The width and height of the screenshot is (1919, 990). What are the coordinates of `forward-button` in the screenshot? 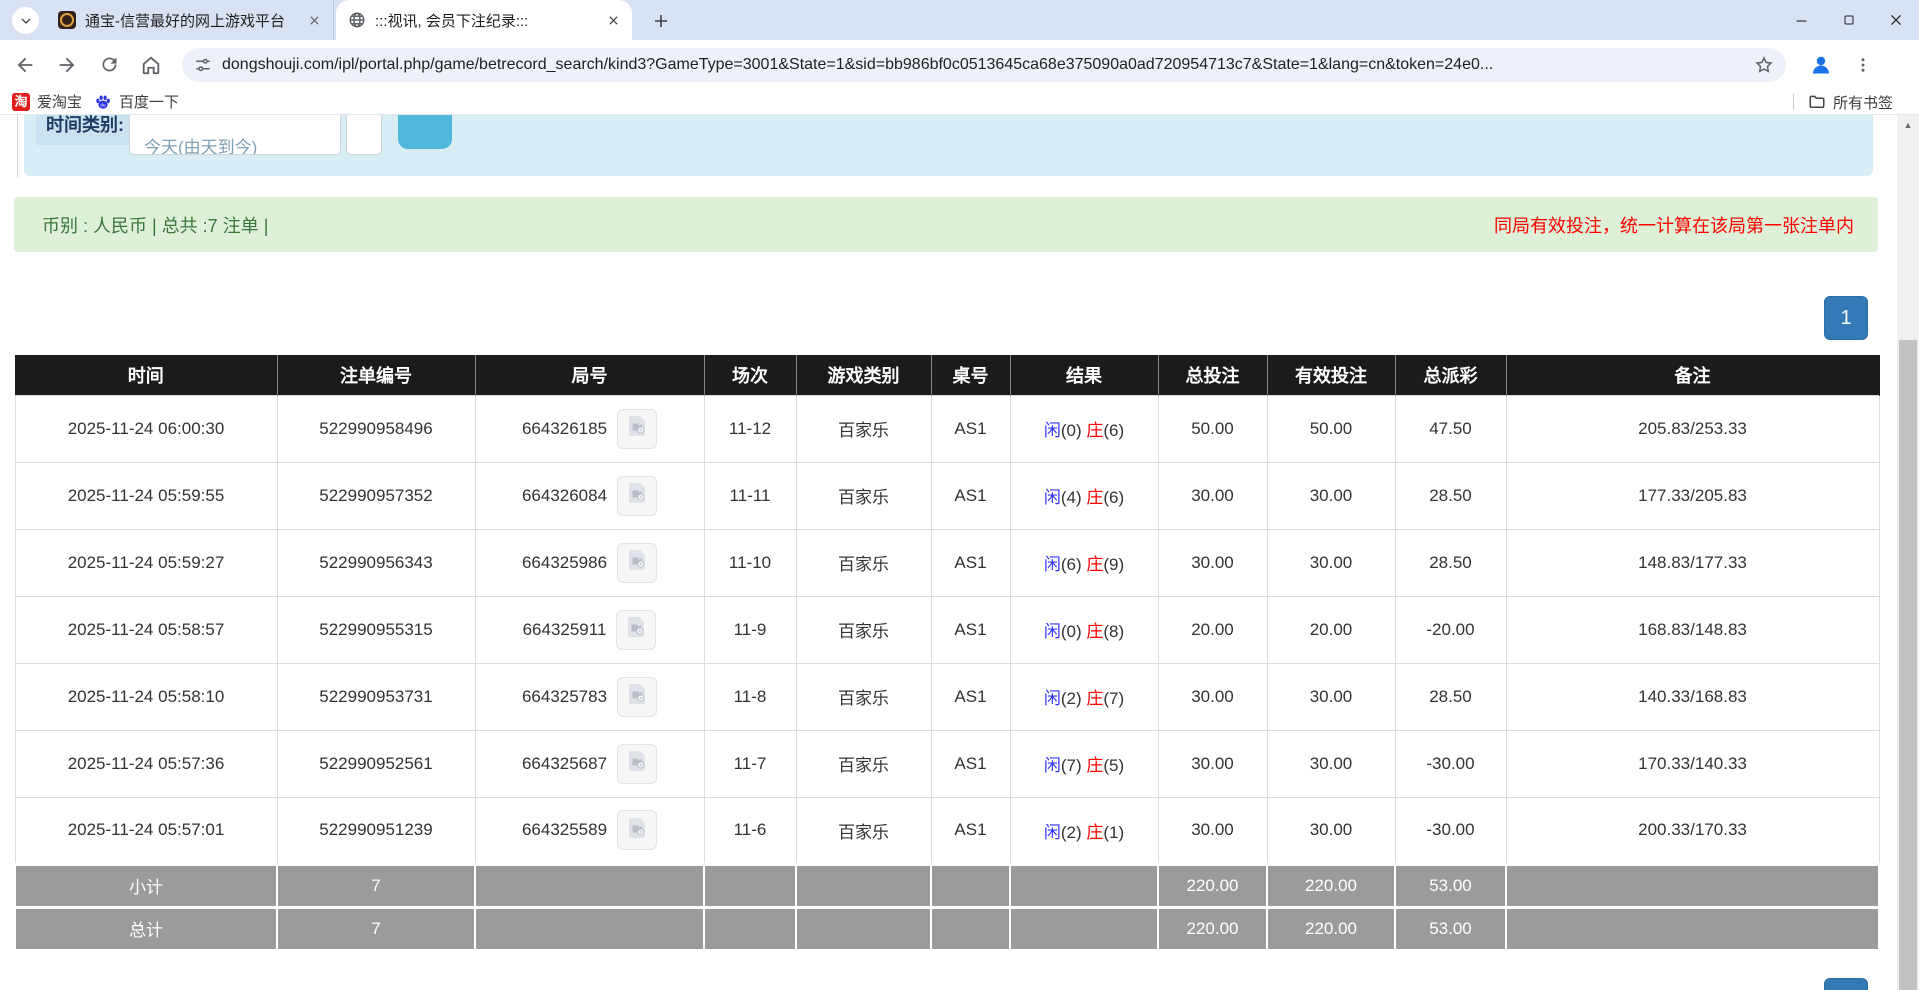 It's located at (67, 65).